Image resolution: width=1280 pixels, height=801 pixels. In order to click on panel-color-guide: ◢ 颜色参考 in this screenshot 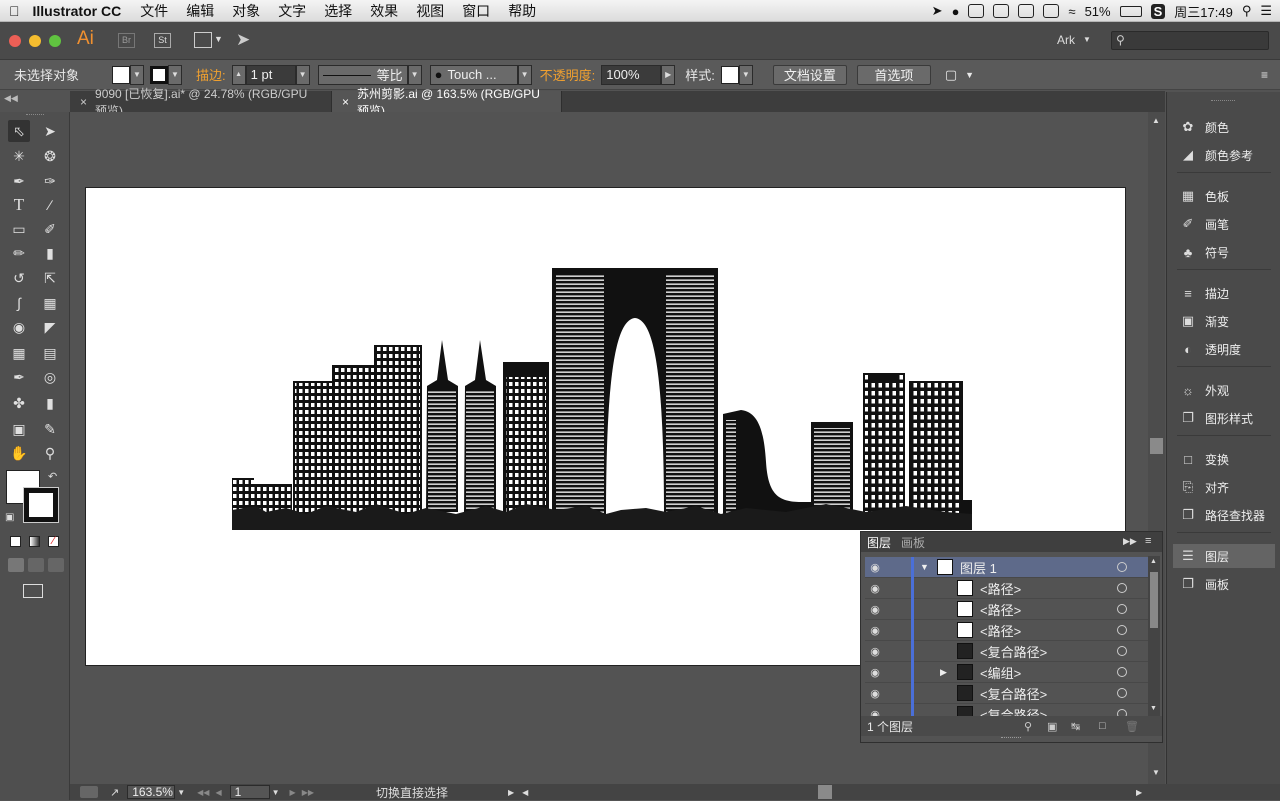, I will do `click(1224, 155)`.